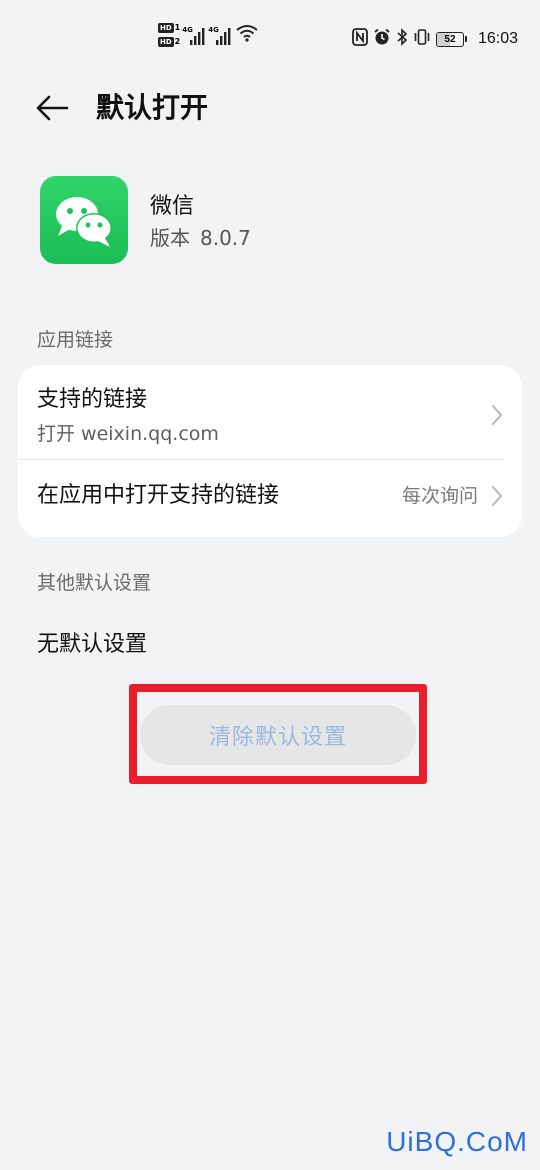 This screenshot has height=1170, width=540. I want to click on hd-num: 1, so click(177, 27).